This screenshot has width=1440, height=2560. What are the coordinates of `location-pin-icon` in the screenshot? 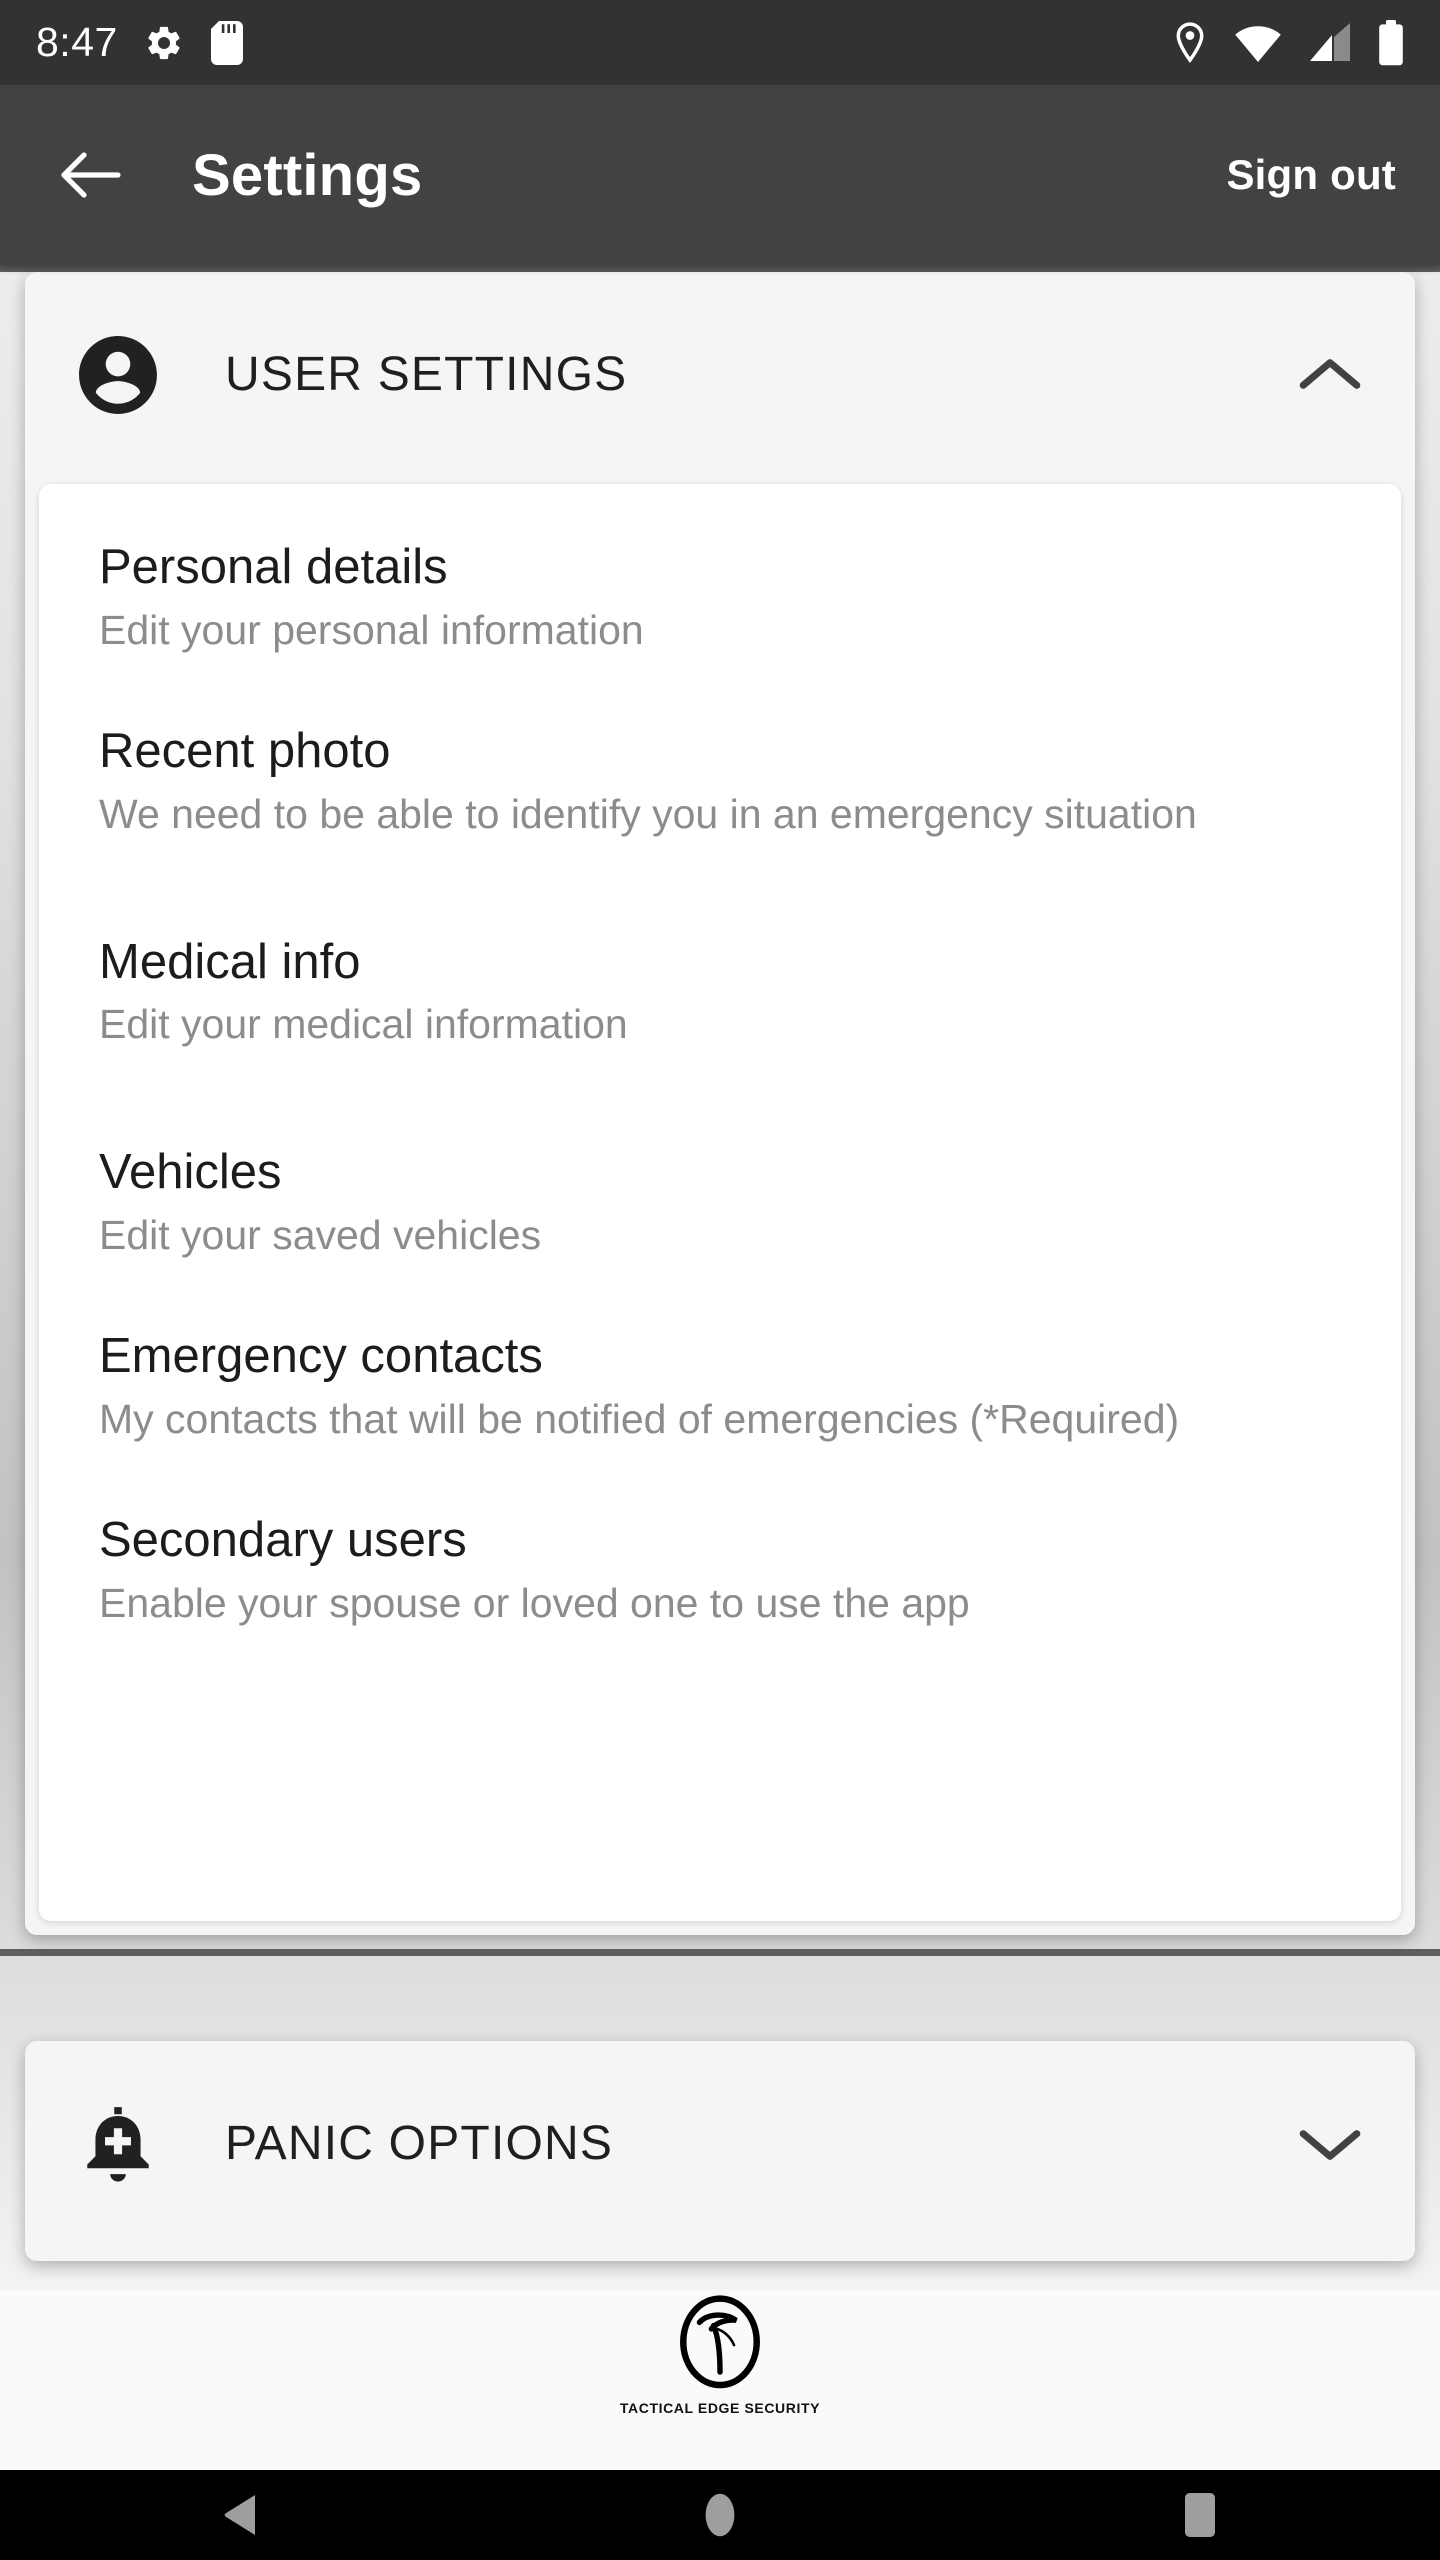 It's located at (1190, 42).